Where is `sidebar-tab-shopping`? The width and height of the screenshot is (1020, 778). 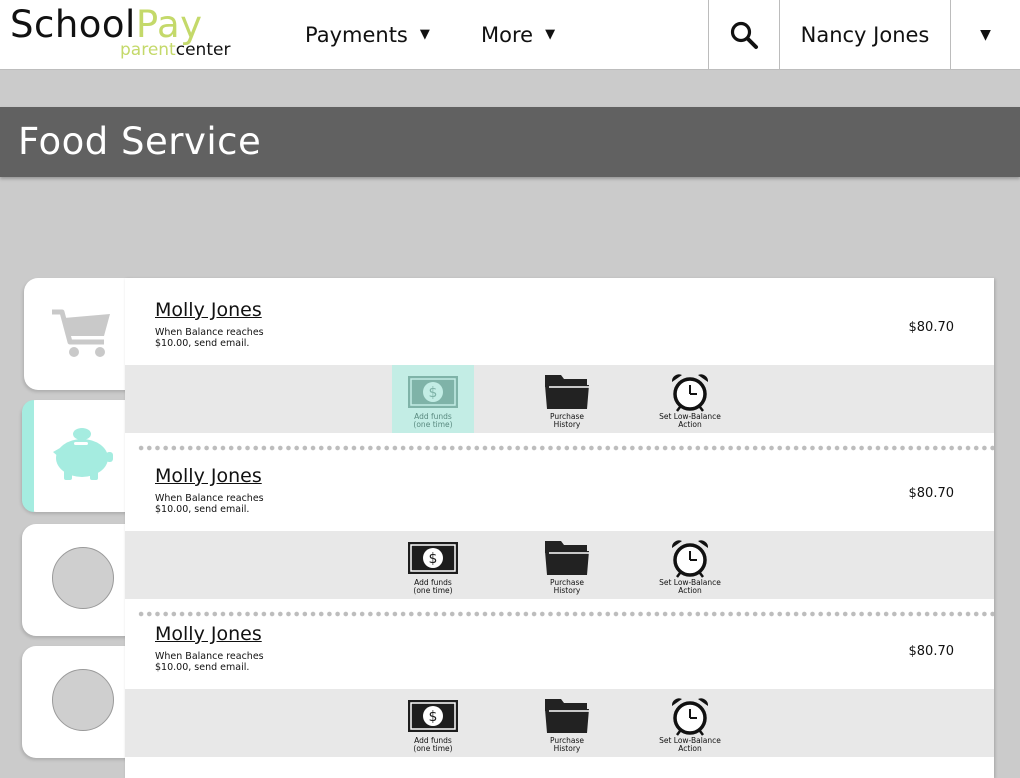
sidebar-tab-shopping is located at coordinates (79, 334).